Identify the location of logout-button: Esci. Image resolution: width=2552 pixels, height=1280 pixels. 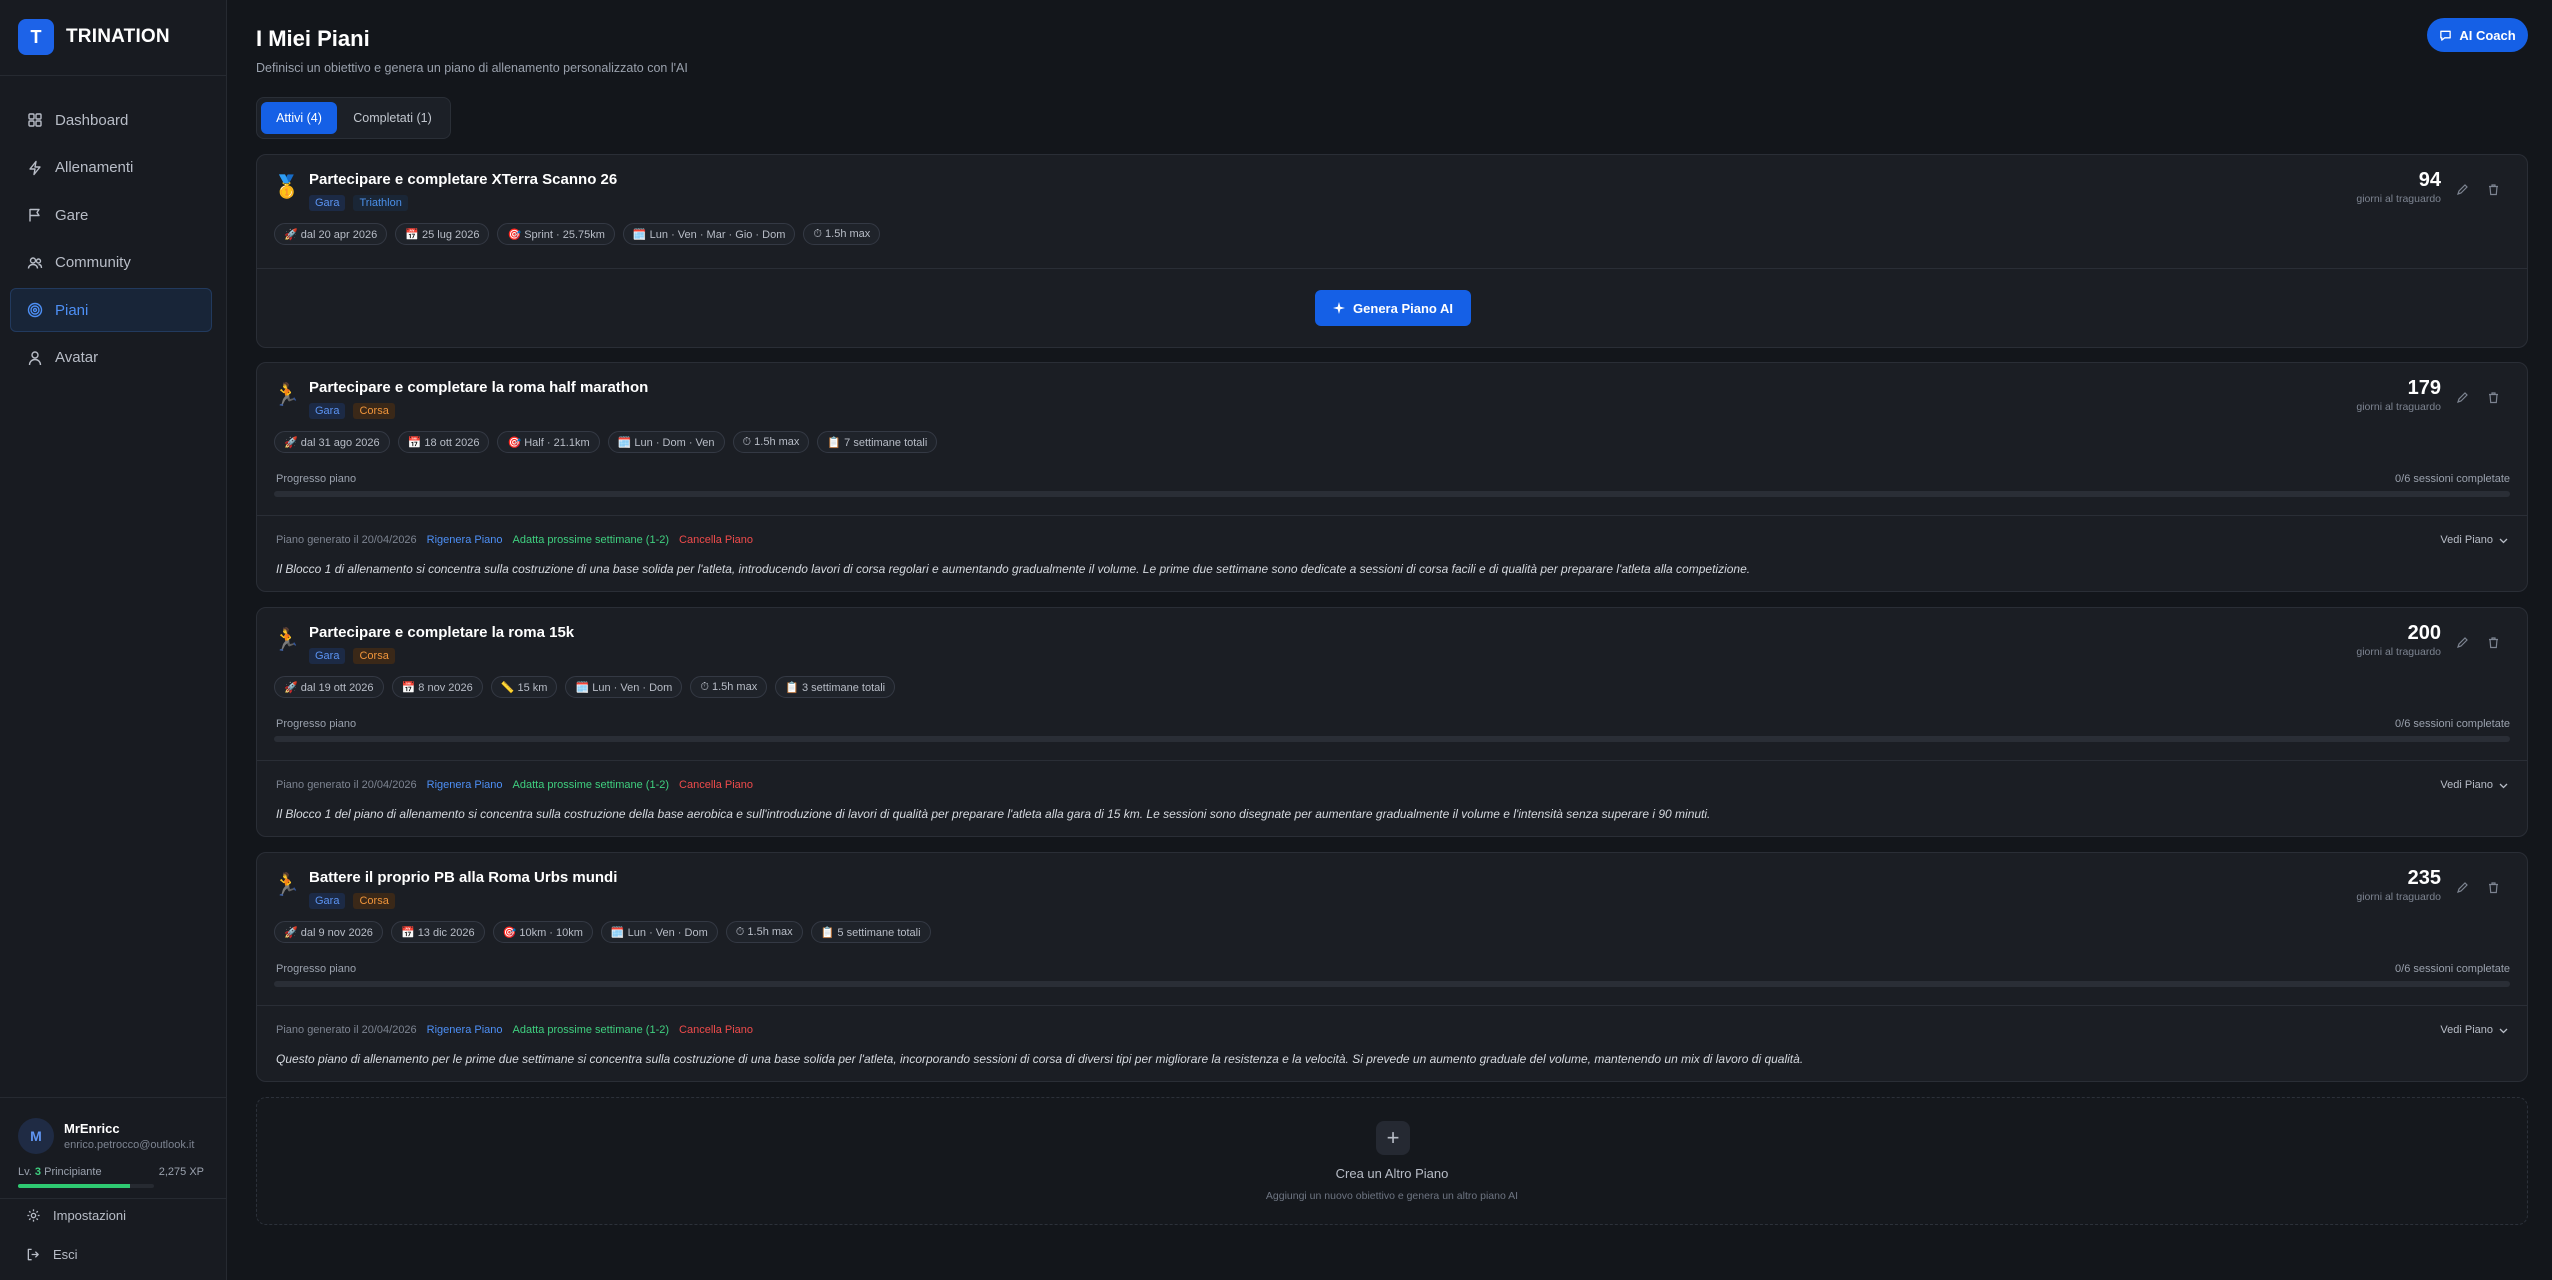
(111, 1254).